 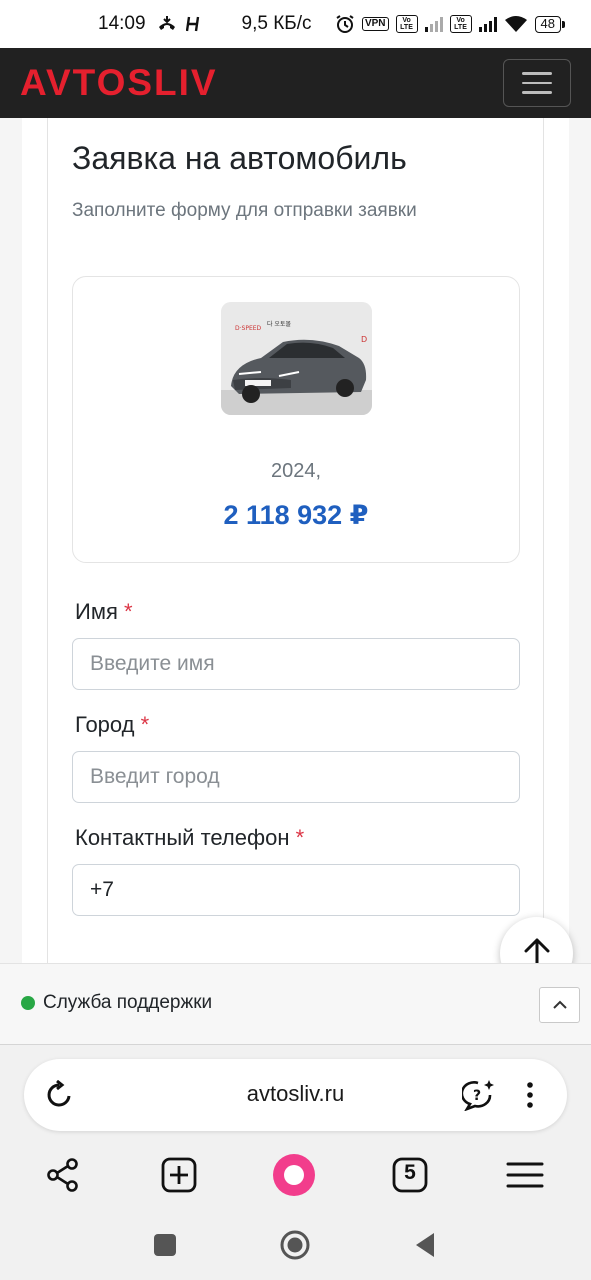 What do you see at coordinates (104, 611) in the screenshot?
I see `name-label: Имя *` at bounding box center [104, 611].